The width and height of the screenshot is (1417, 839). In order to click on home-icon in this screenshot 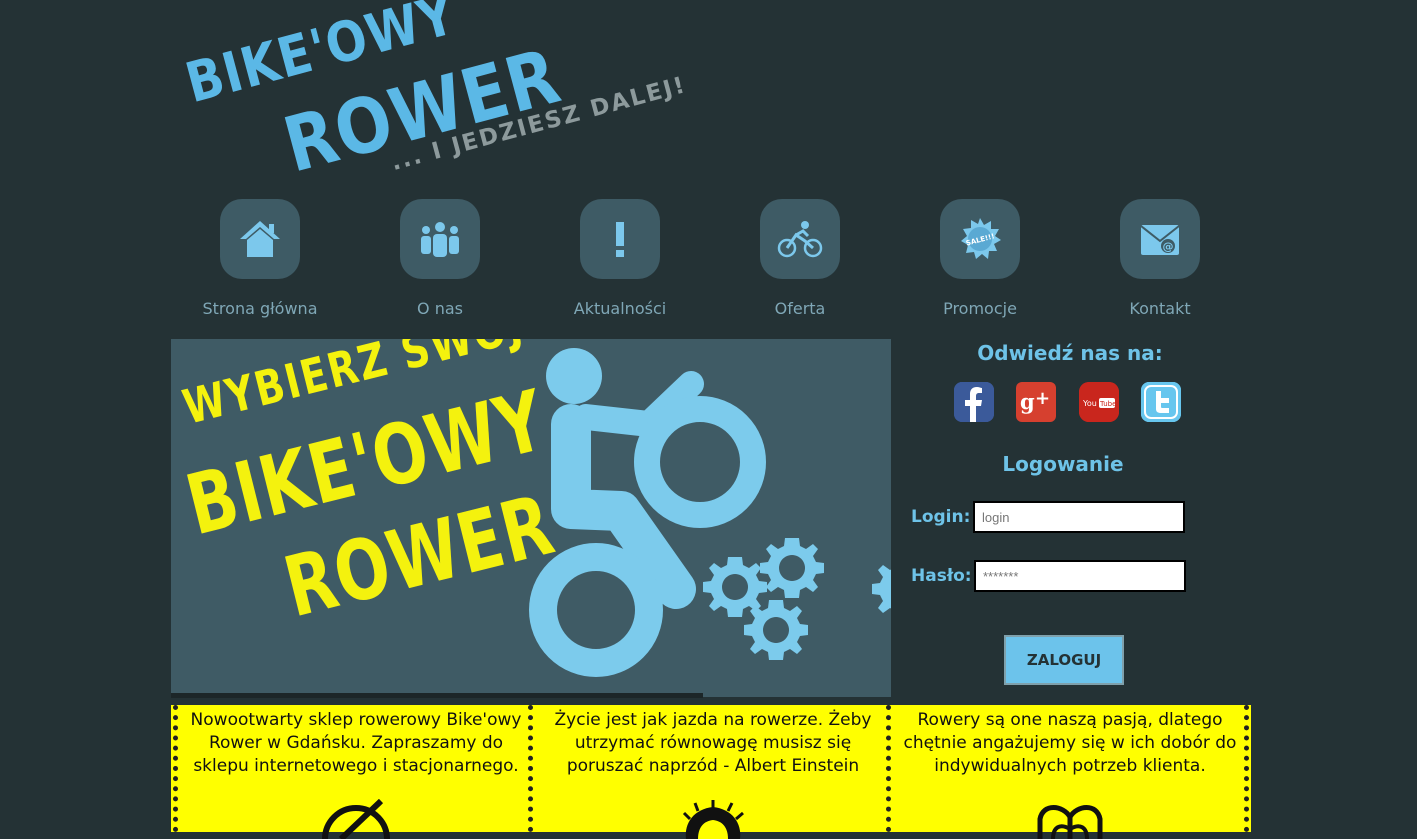, I will do `click(260, 239)`.